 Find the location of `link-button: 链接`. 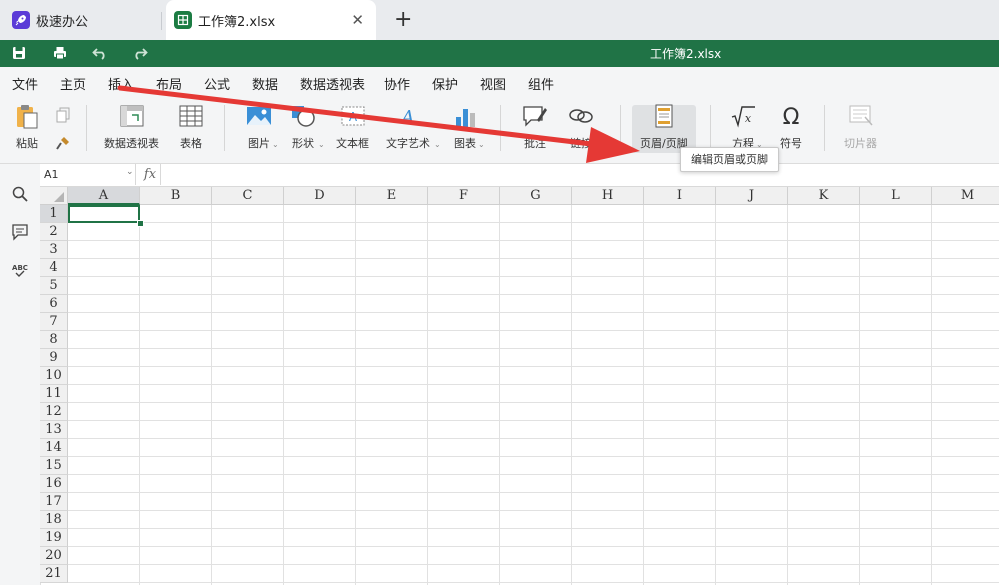

link-button: 链接 is located at coordinates (581, 127).